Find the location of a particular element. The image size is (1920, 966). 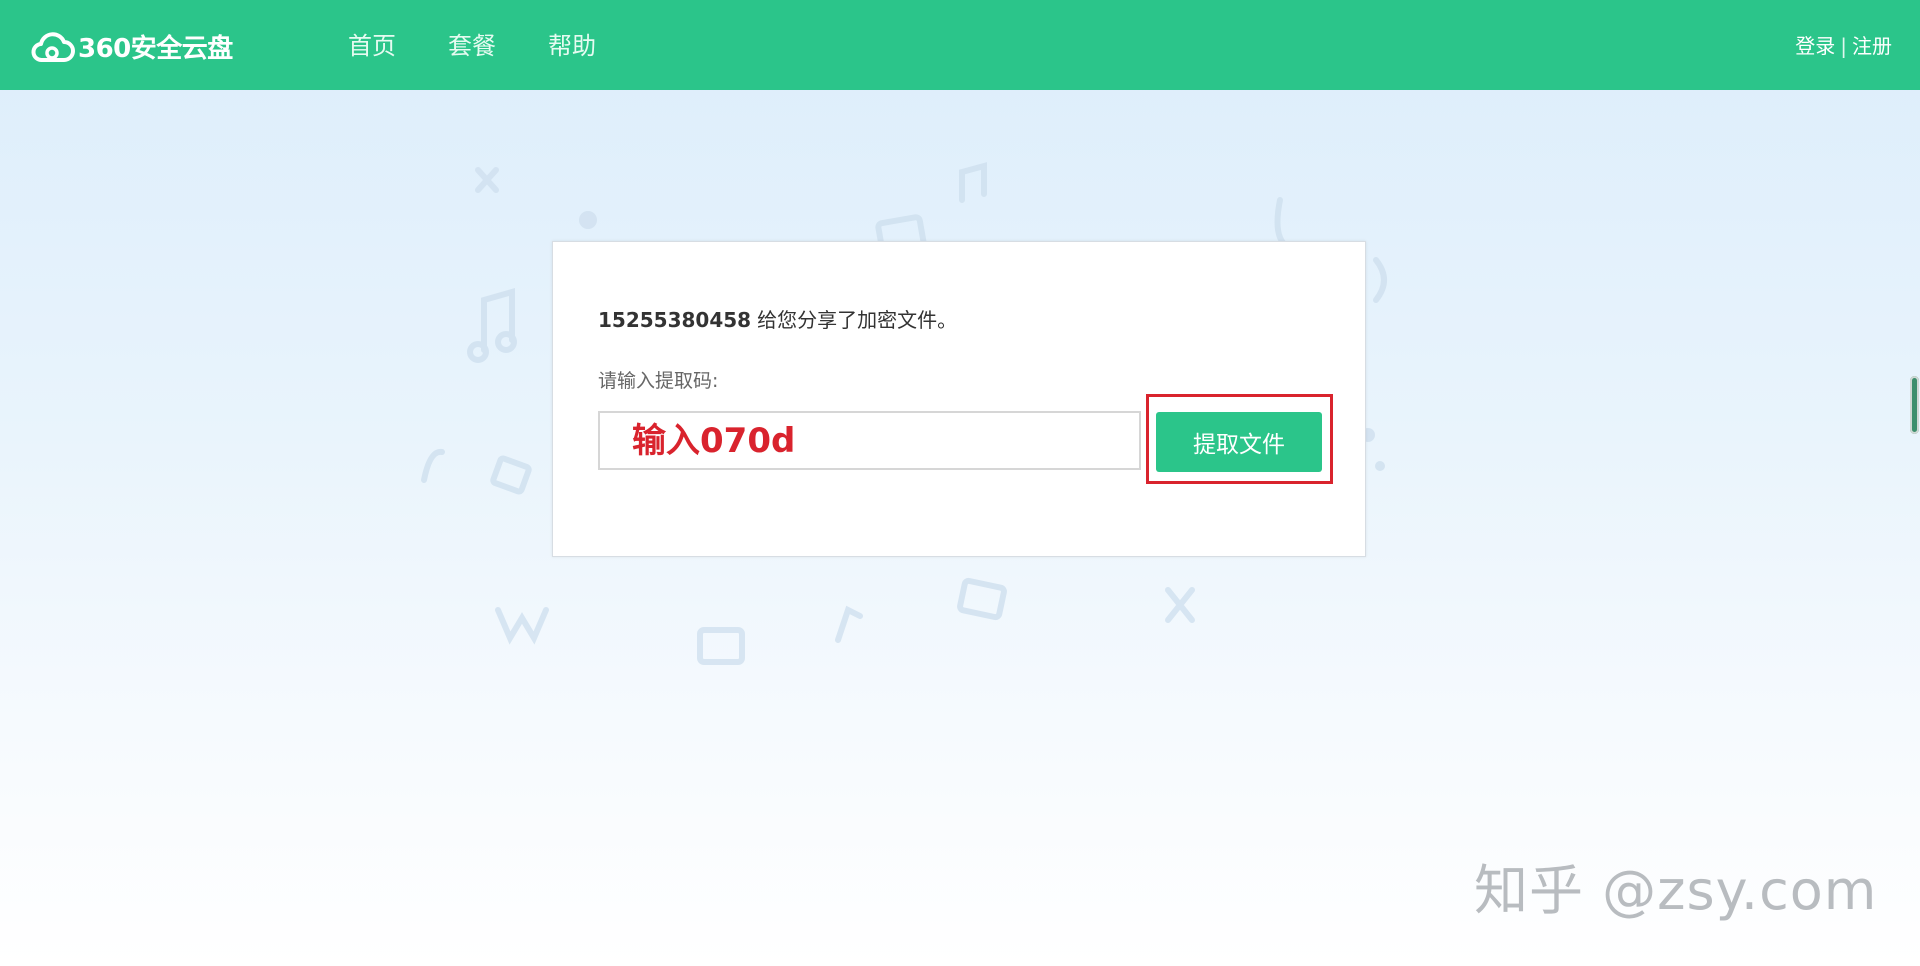

nav-help: 帮助 is located at coordinates (572, 46).